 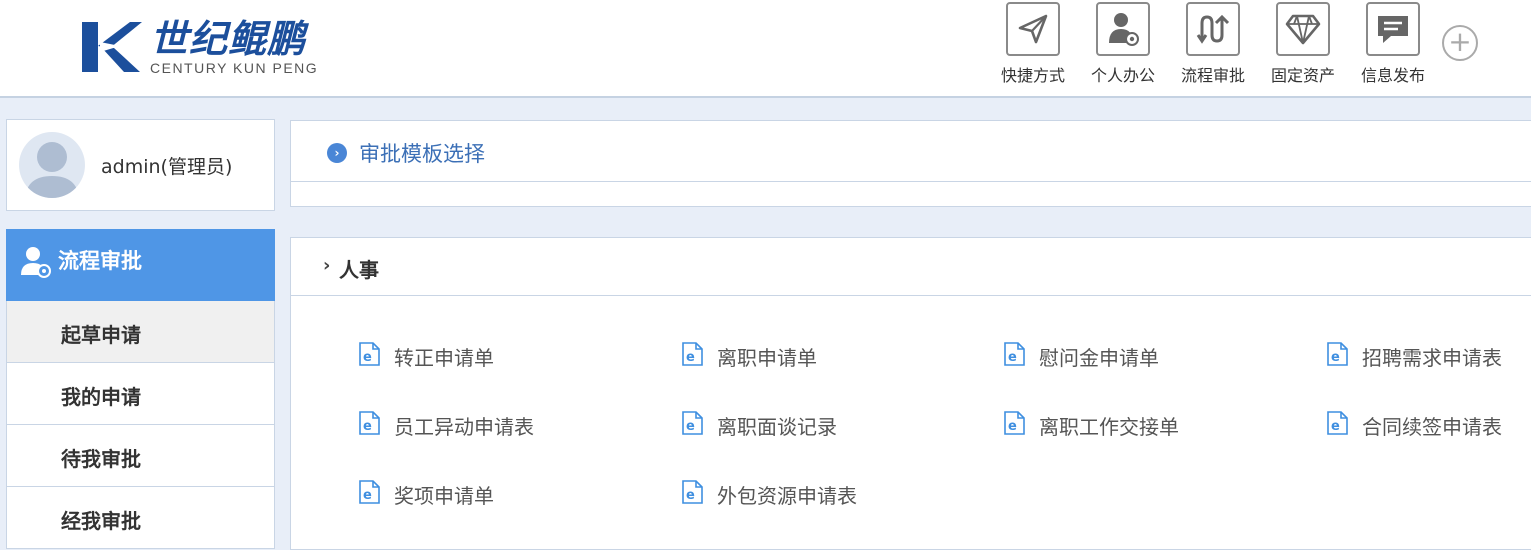 What do you see at coordinates (464, 427) in the screenshot?
I see `form-template-label: 员工异动申请表` at bounding box center [464, 427].